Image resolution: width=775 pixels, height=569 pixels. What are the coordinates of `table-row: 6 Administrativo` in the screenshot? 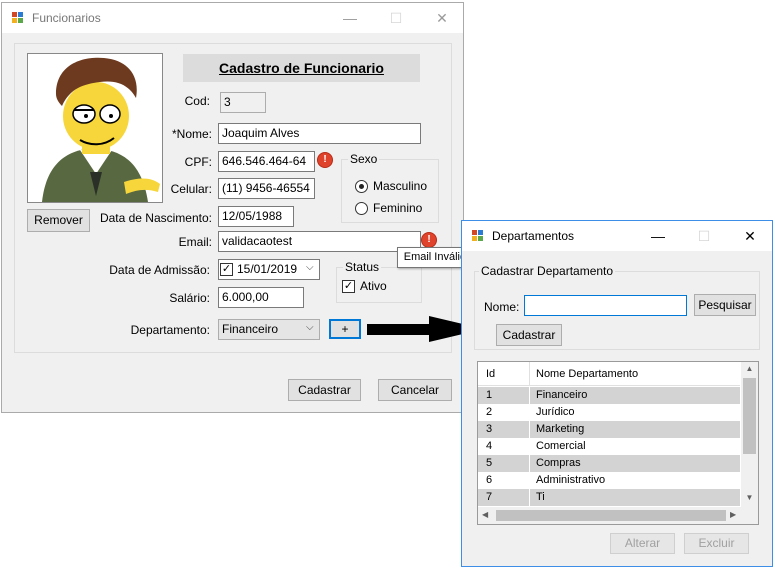 It's located at (609, 480).